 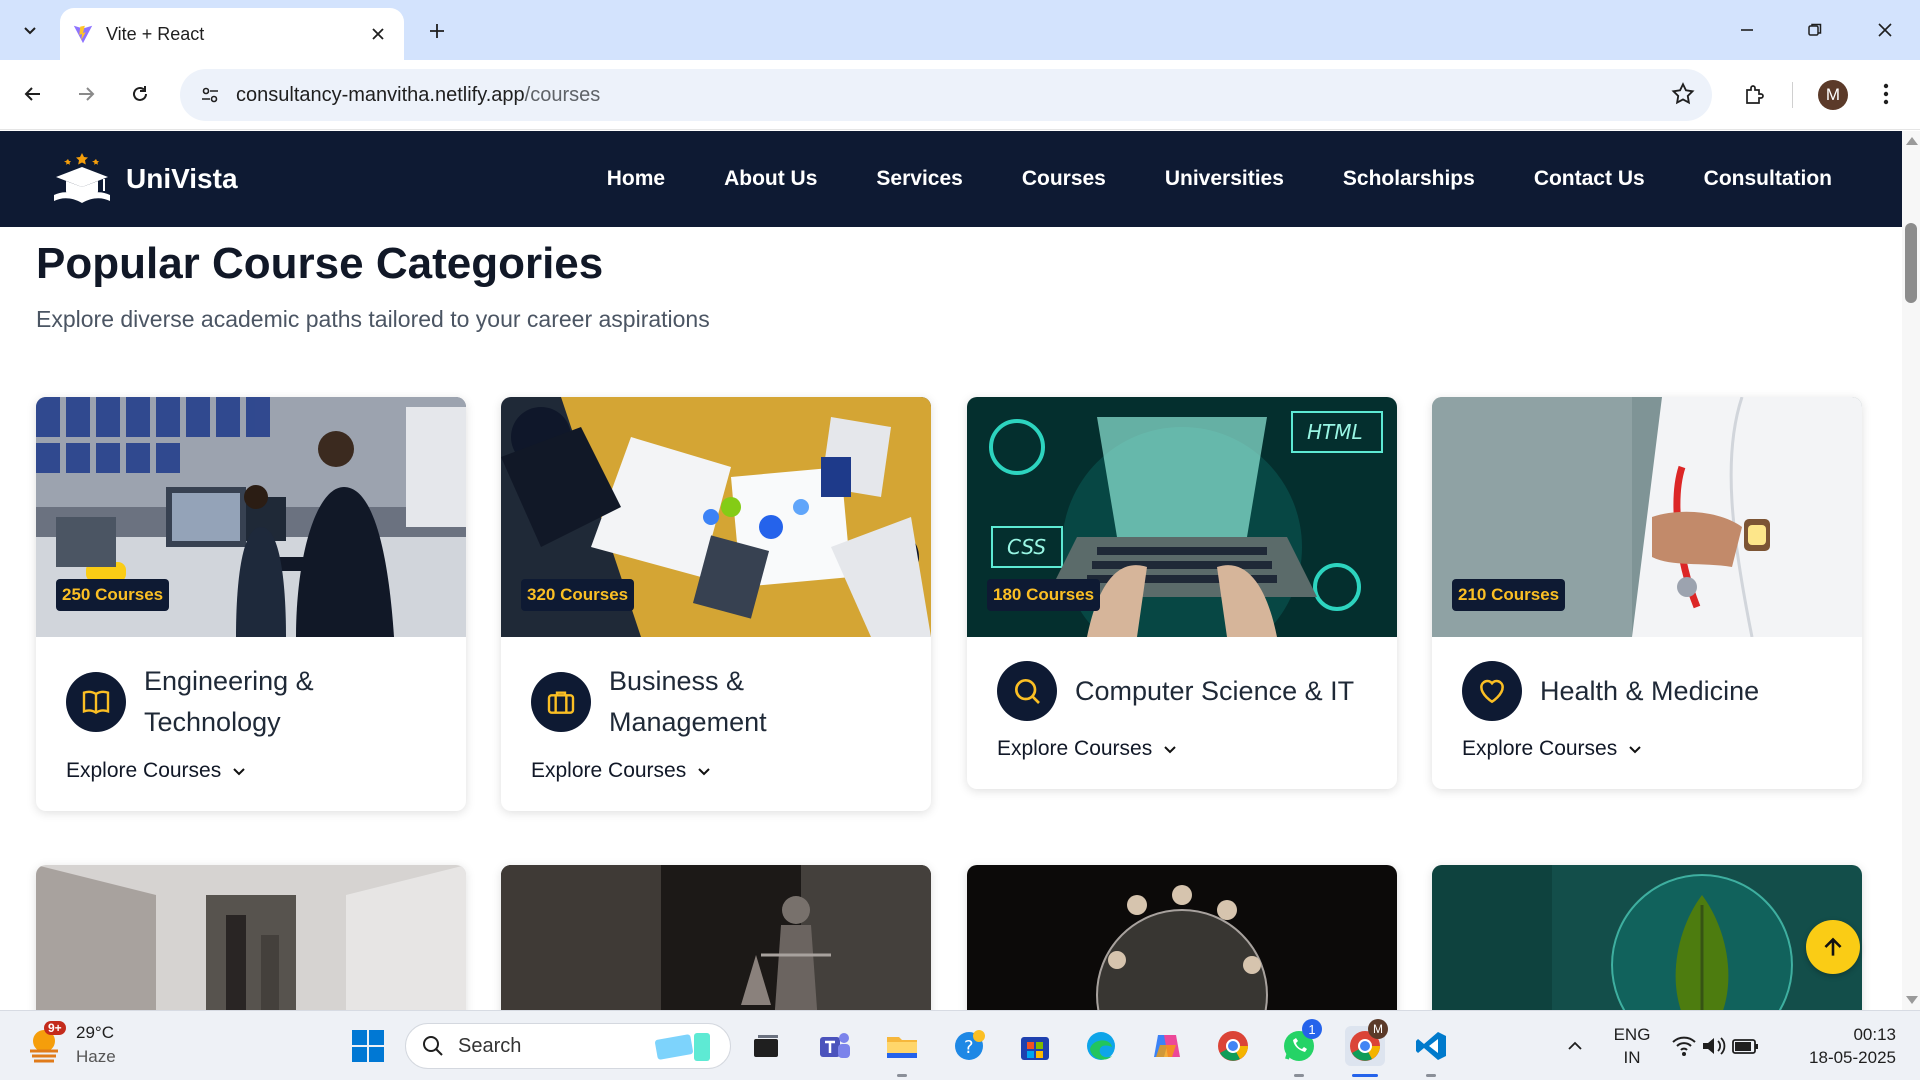 I want to click on page-title: Popular Course Categories, so click(x=320, y=263).